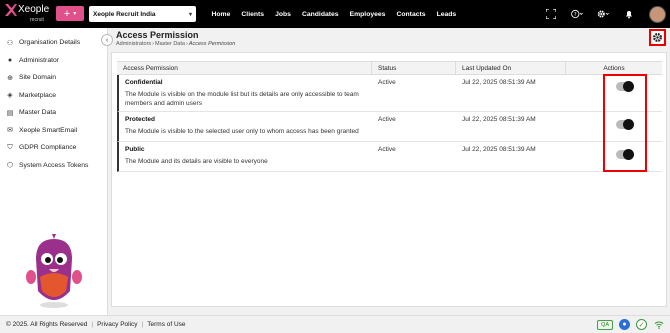 This screenshot has width=670, height=333. What do you see at coordinates (144, 82) in the screenshot?
I see `permission-name: Confidential` at bounding box center [144, 82].